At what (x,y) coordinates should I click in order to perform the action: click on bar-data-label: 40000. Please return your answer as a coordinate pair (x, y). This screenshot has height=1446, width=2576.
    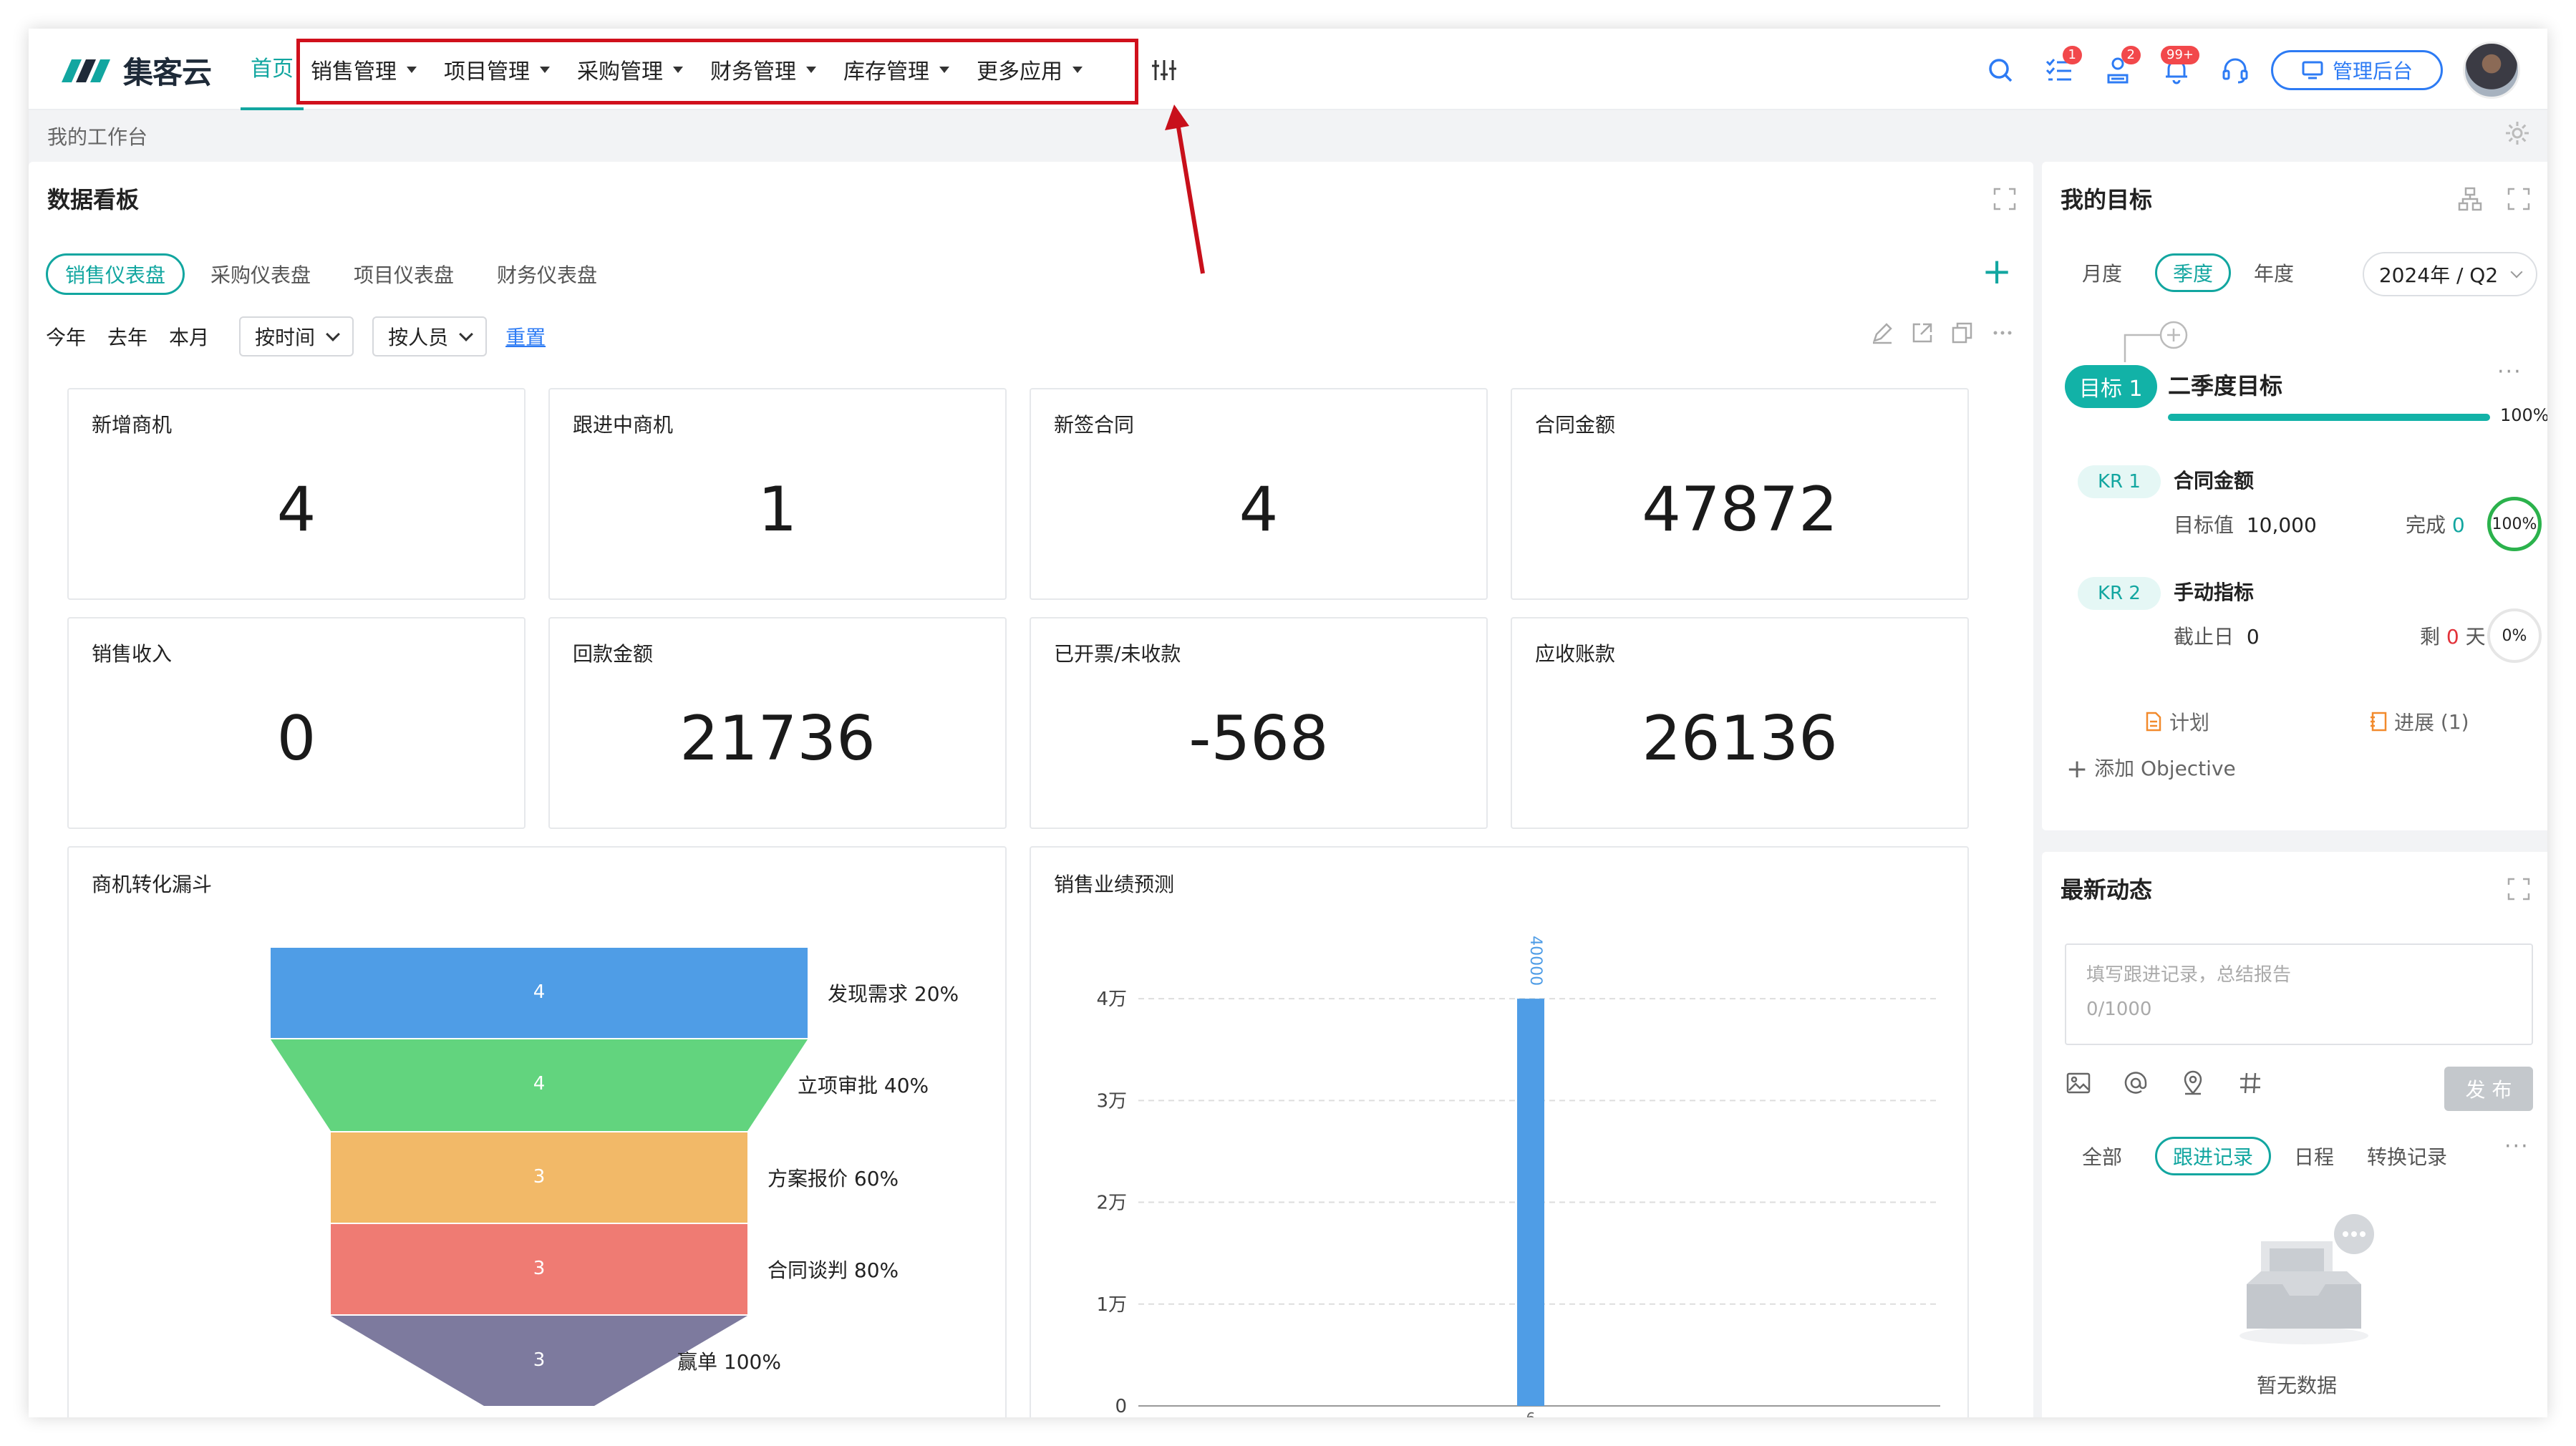
    Looking at the image, I should click on (1535, 961).